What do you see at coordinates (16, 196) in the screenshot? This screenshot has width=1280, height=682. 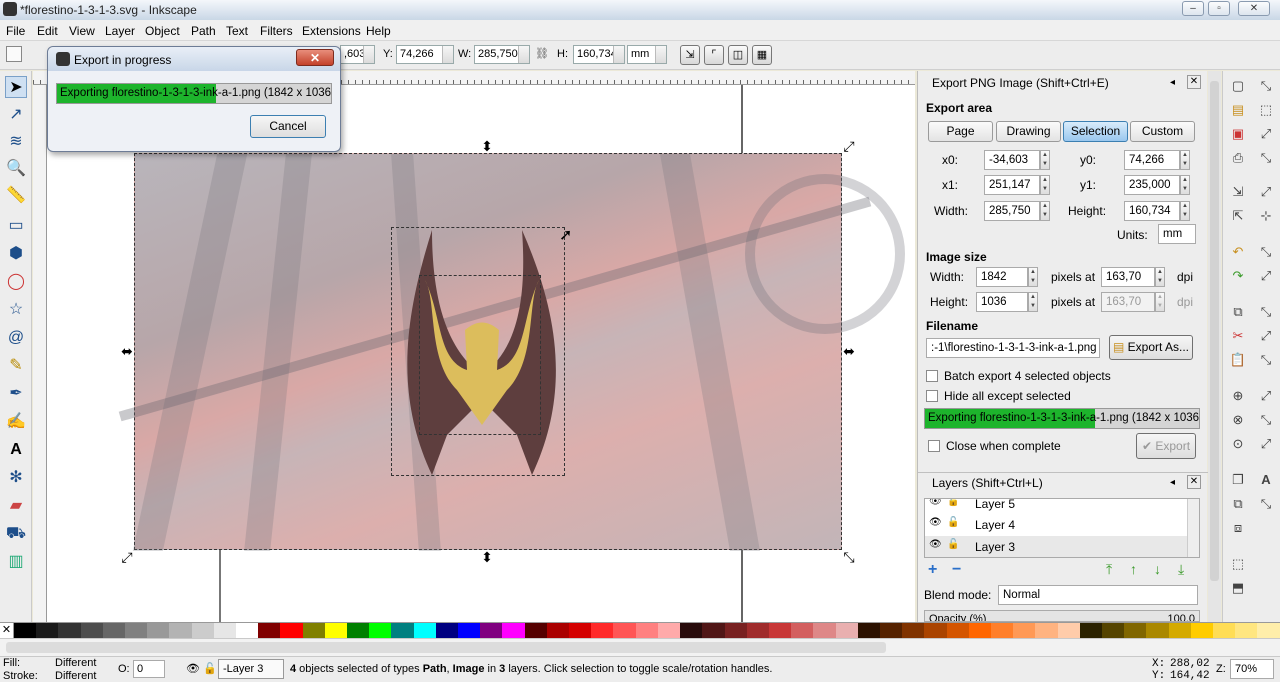 I see `measure-tool-icon: 📏` at bounding box center [16, 196].